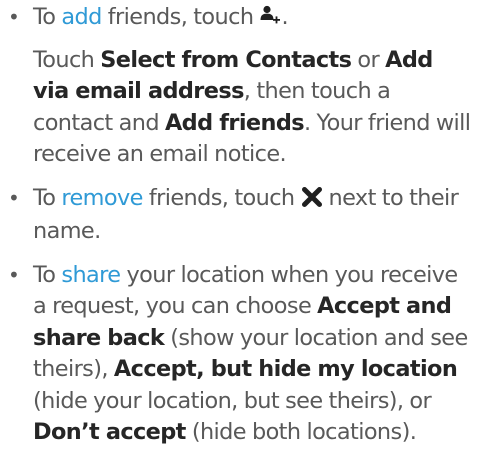  I want to click on accept-hide-location-label: Accept, but hide my location, so click(285, 369).